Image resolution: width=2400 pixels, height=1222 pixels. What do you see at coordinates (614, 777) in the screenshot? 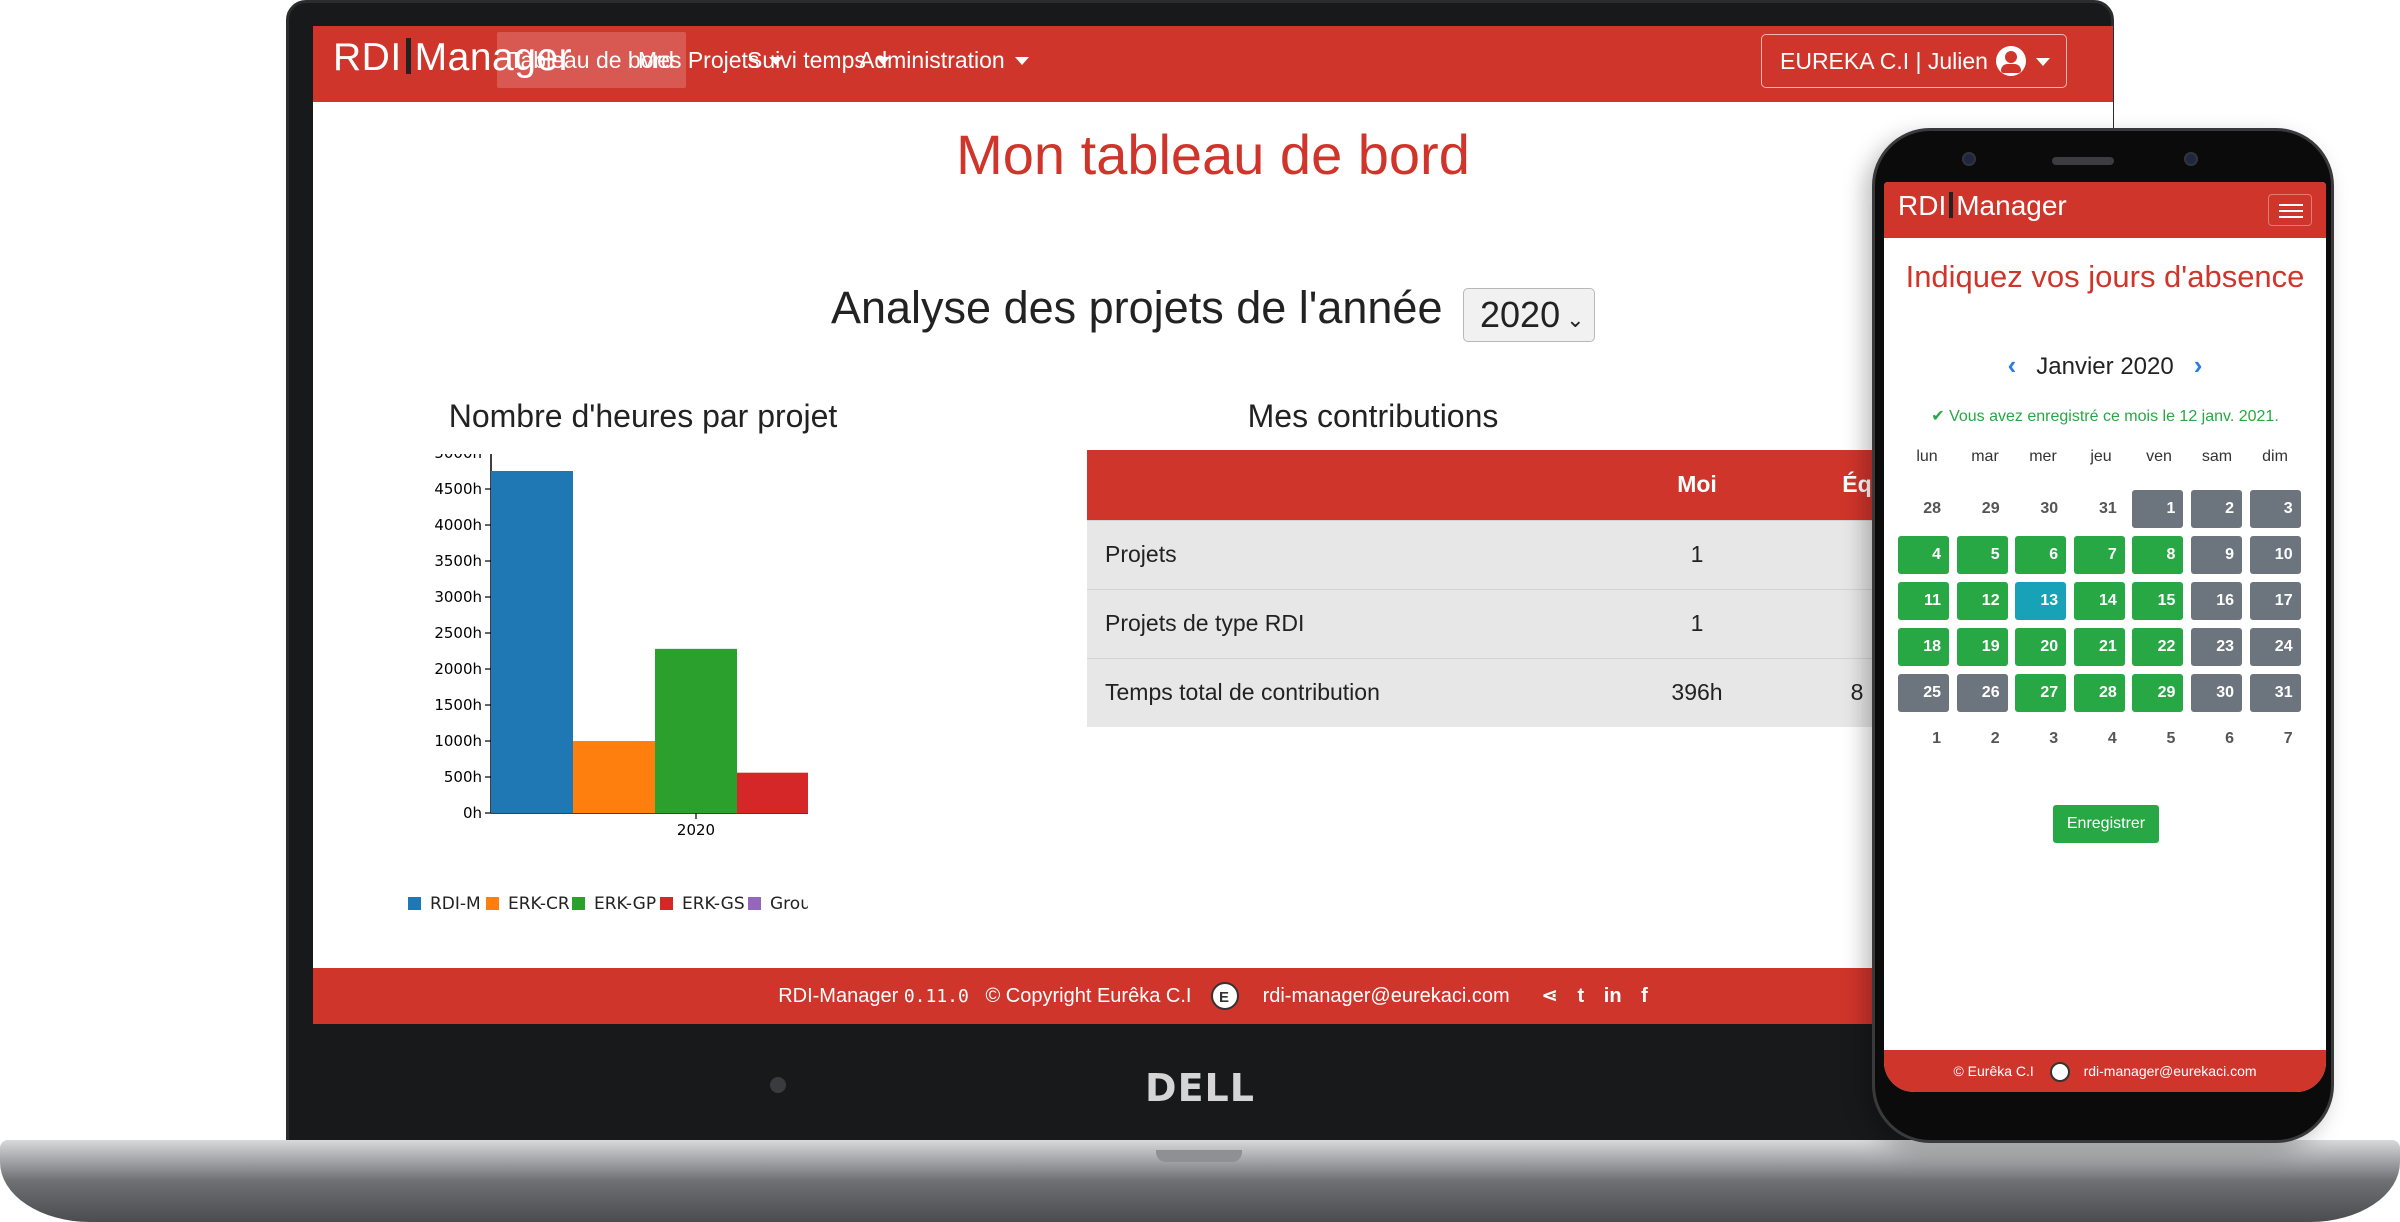
I see `bar-erk-cr` at bounding box center [614, 777].